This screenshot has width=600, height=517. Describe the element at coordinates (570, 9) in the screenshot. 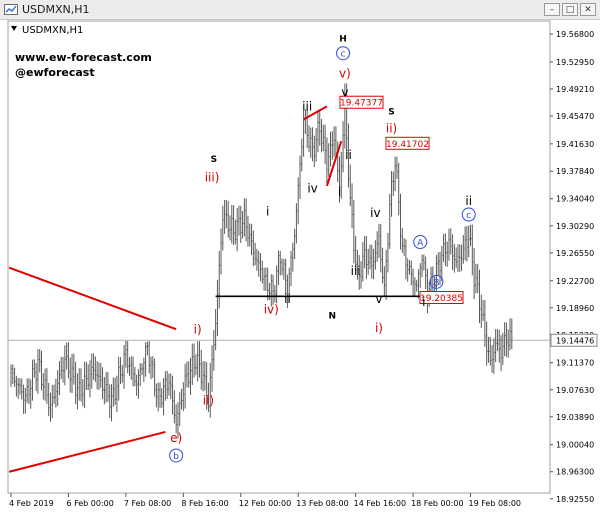

I see `maximize-button: □` at that location.